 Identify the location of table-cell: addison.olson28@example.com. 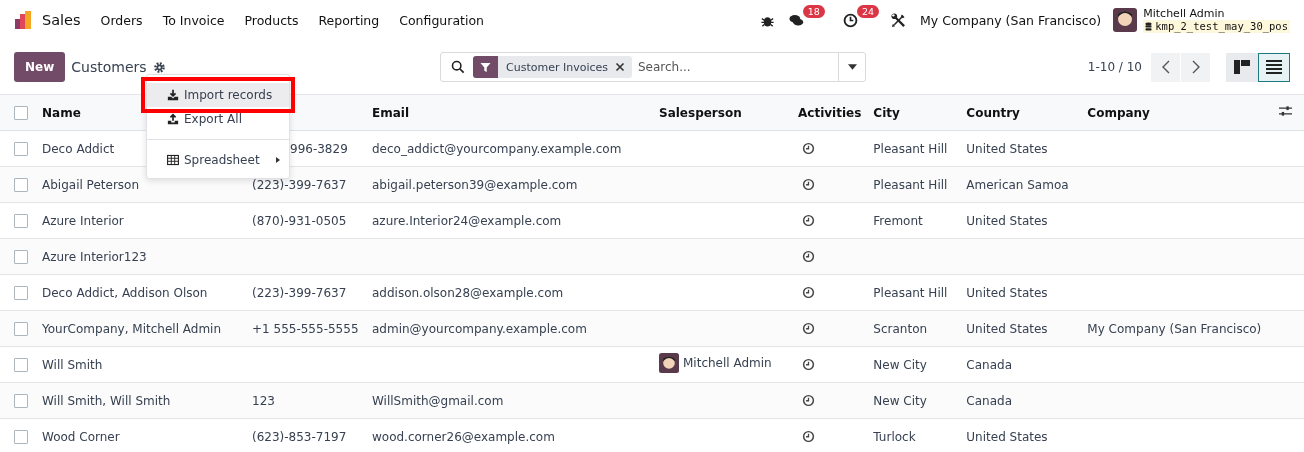
(468, 292).